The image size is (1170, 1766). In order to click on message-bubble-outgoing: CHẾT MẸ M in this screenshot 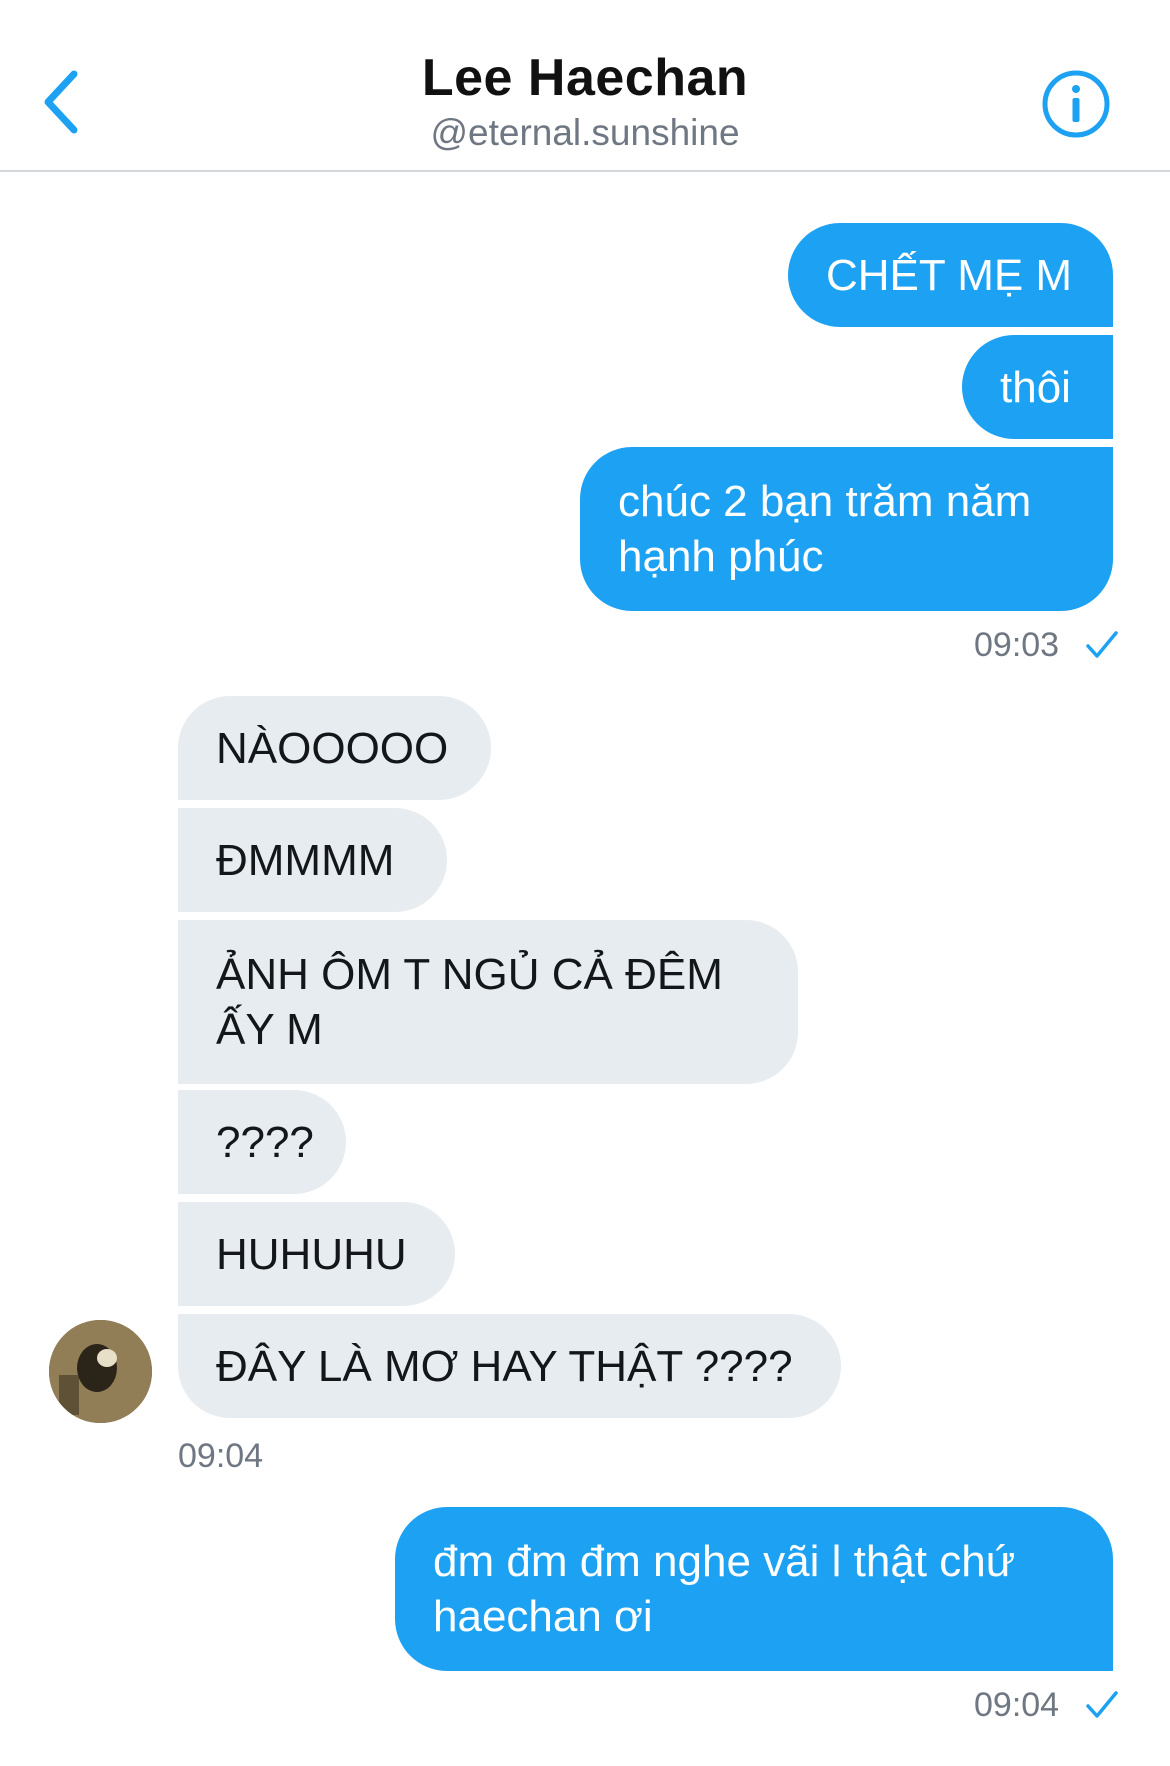, I will do `click(950, 275)`.